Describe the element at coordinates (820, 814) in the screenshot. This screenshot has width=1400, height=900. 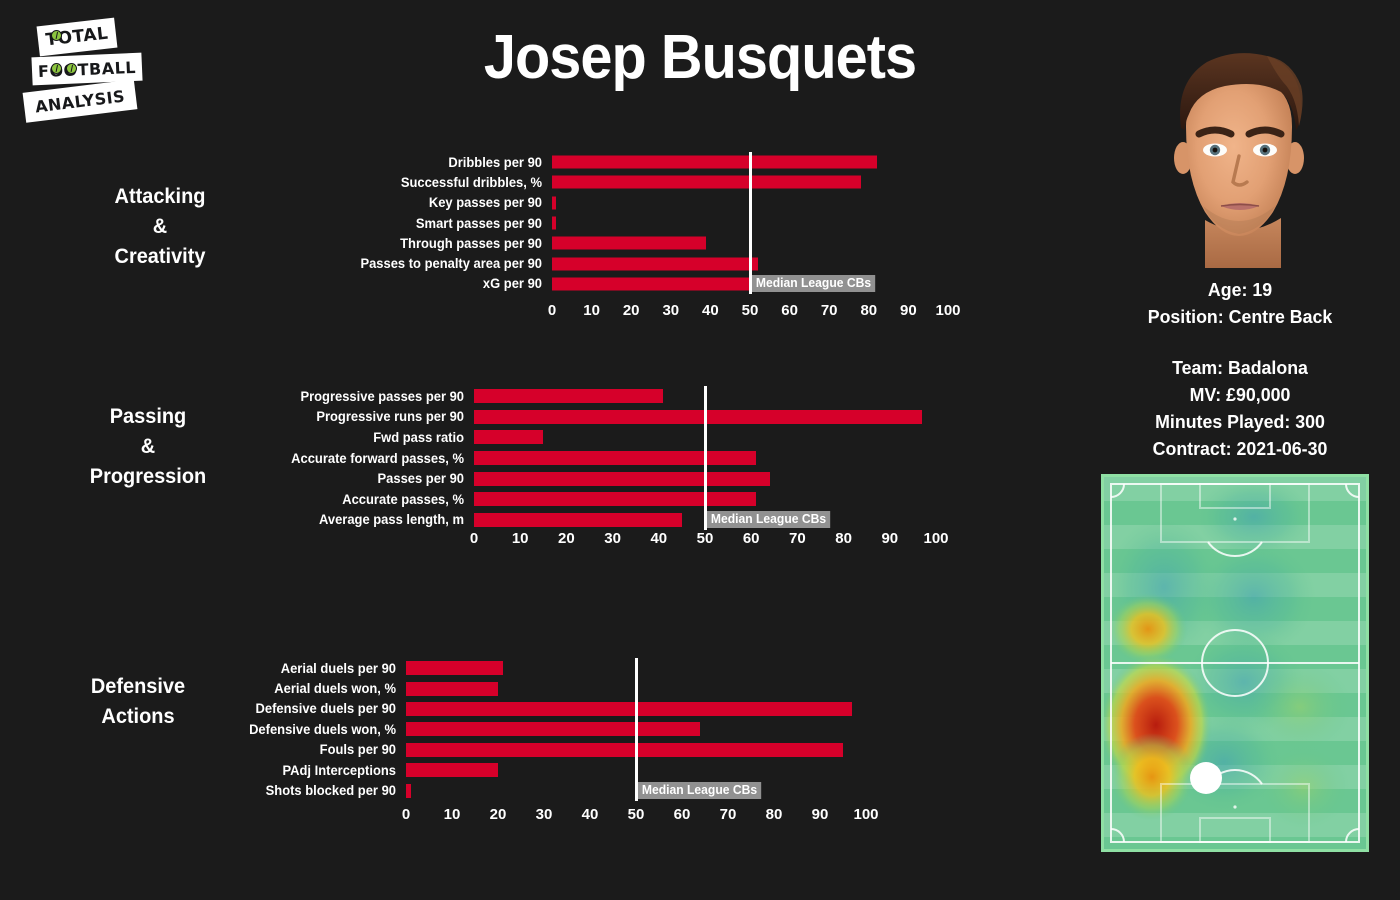
I see `axis-tick-label: 90` at that location.